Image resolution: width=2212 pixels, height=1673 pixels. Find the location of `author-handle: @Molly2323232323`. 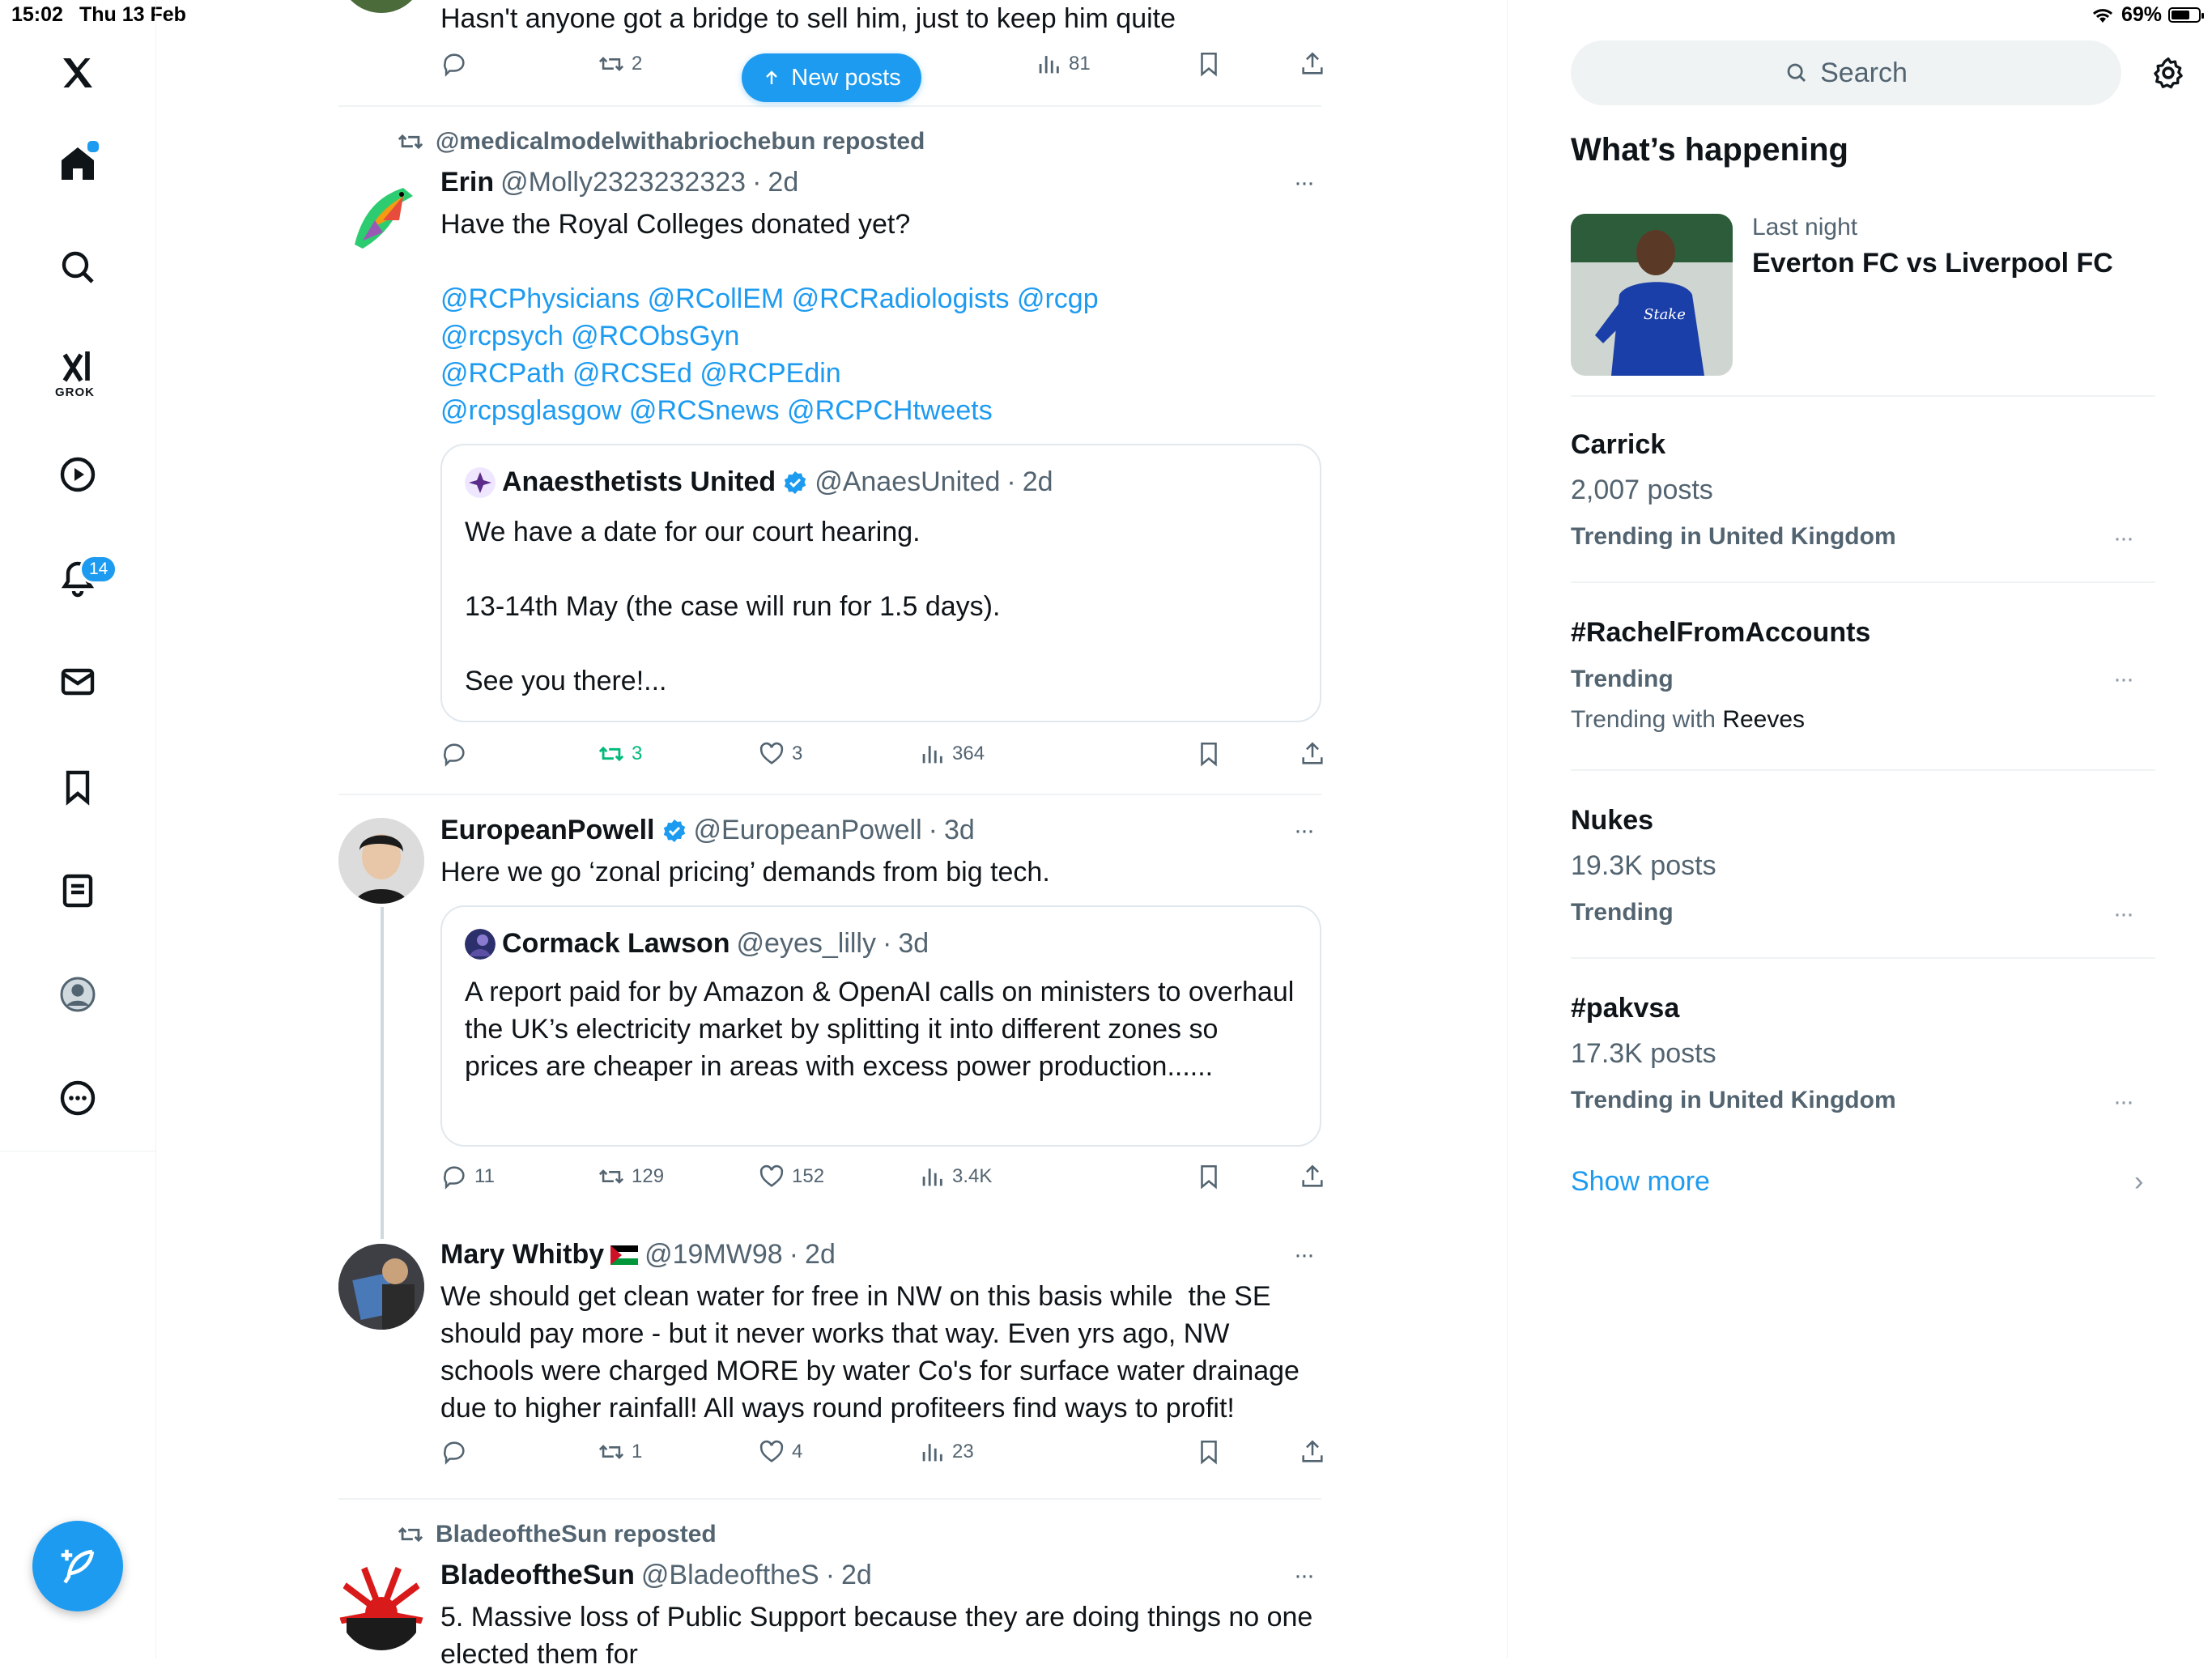

author-handle: @Molly2323232323 is located at coordinates (623, 183).